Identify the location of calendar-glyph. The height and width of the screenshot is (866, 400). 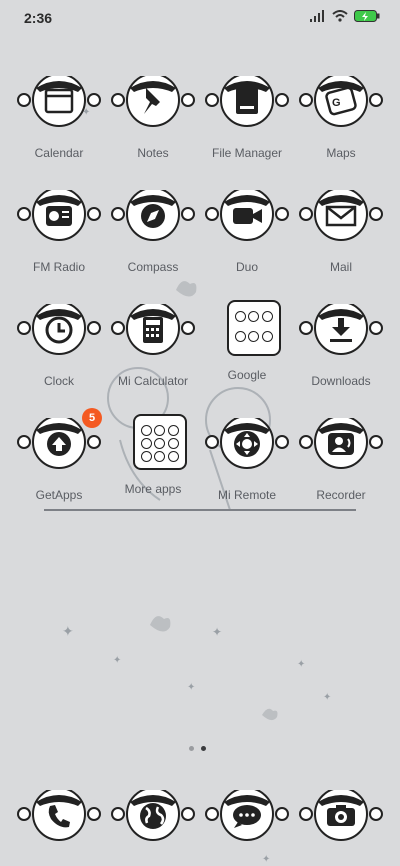
(59, 101).